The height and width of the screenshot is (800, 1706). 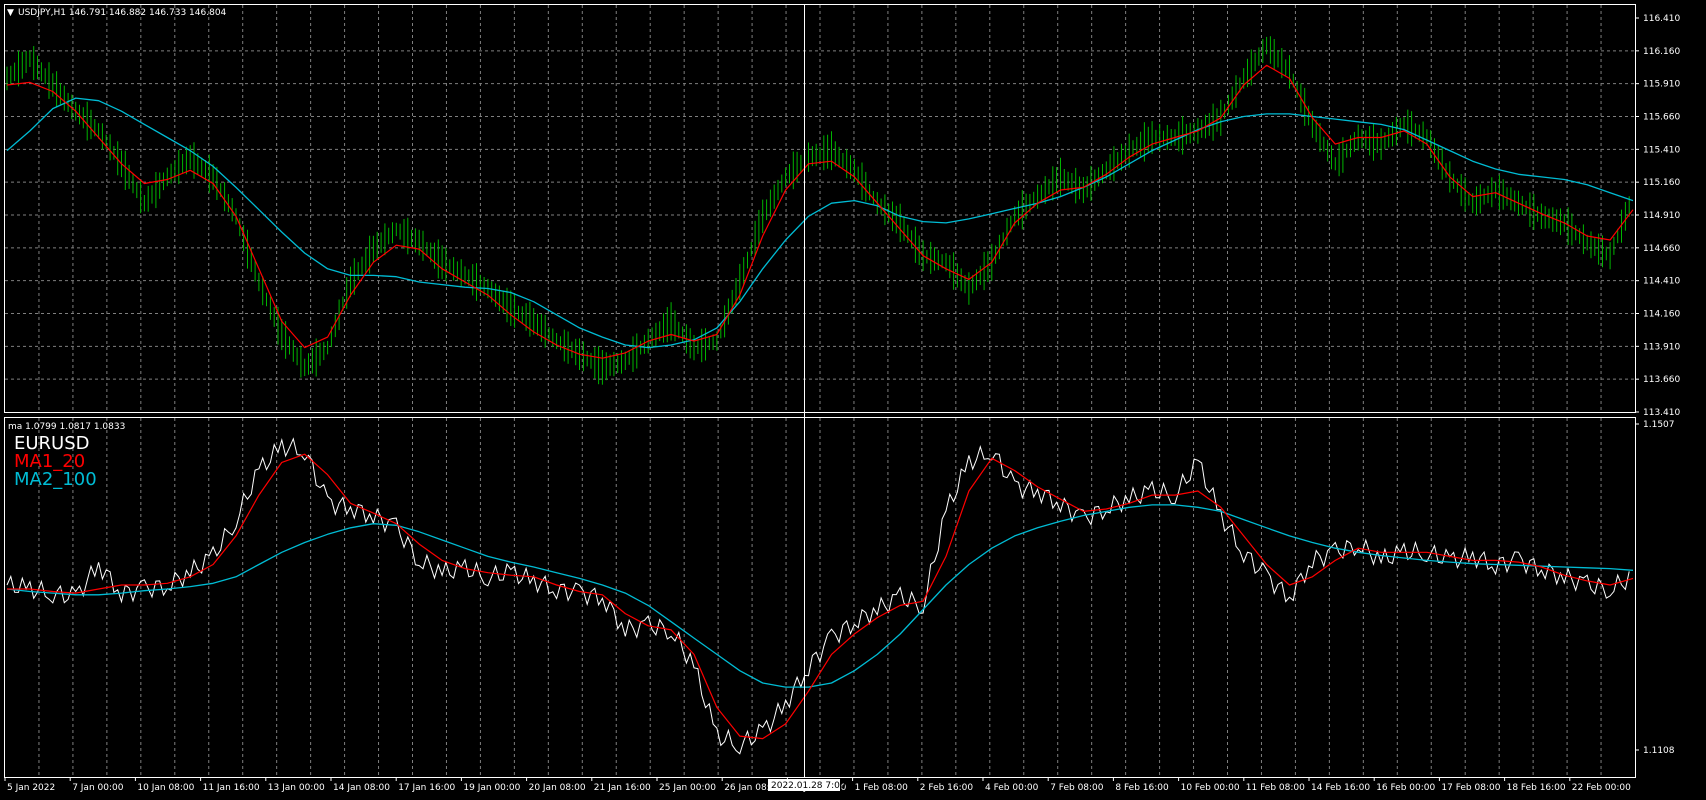 I want to click on price-label: 114.160, so click(x=1661, y=315).